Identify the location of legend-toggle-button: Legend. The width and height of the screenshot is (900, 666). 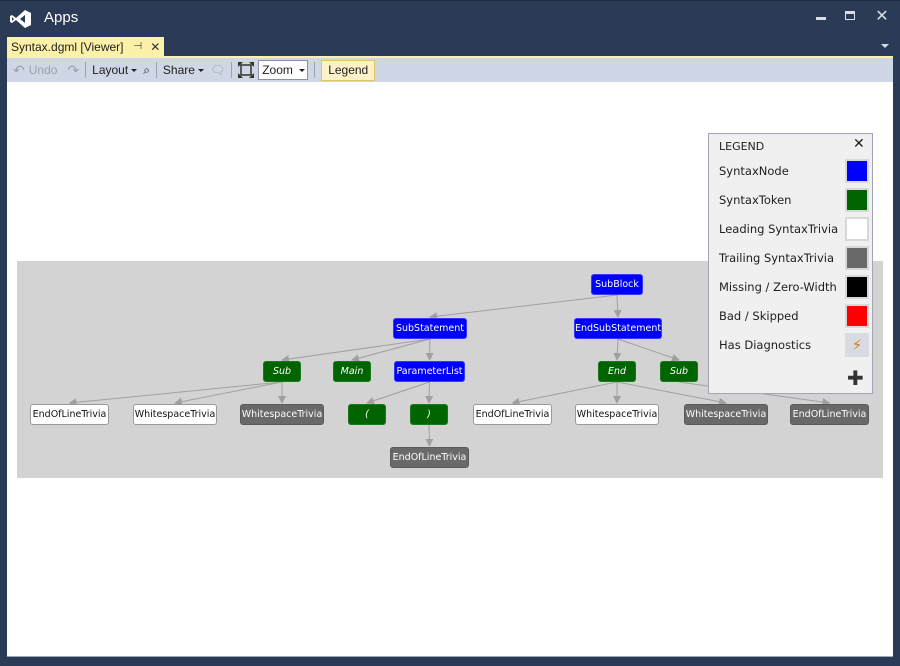
(348, 70).